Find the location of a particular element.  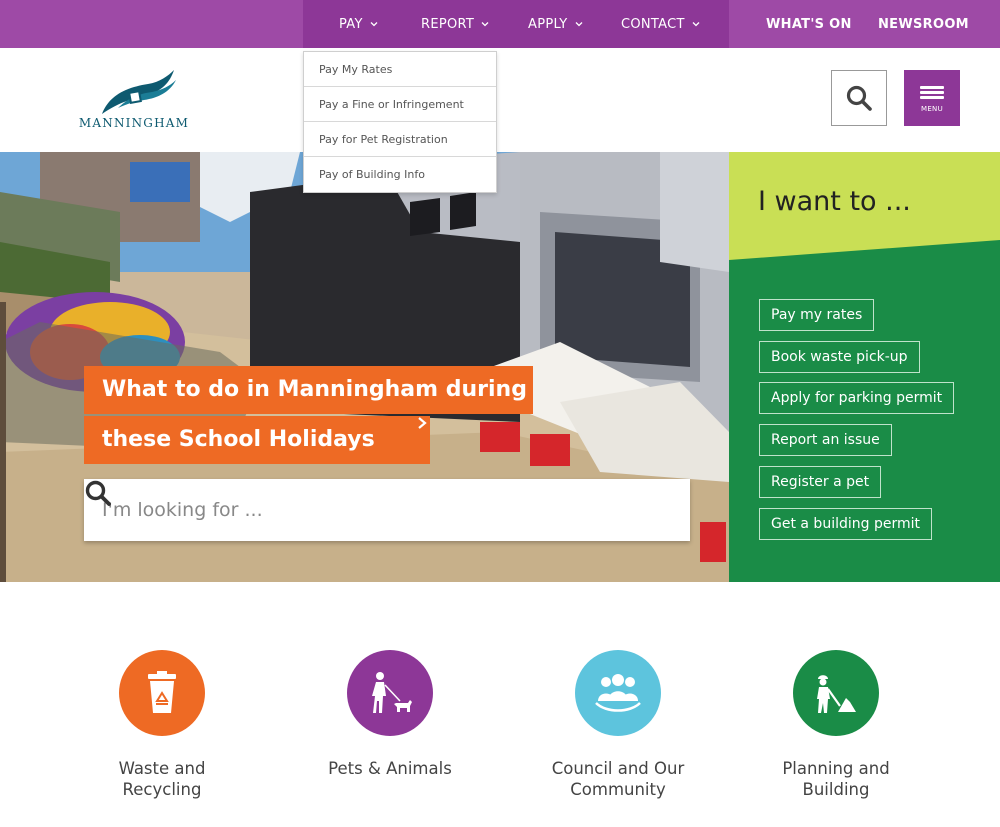

category-council-community: Council and Our Community is located at coordinates (618, 725).